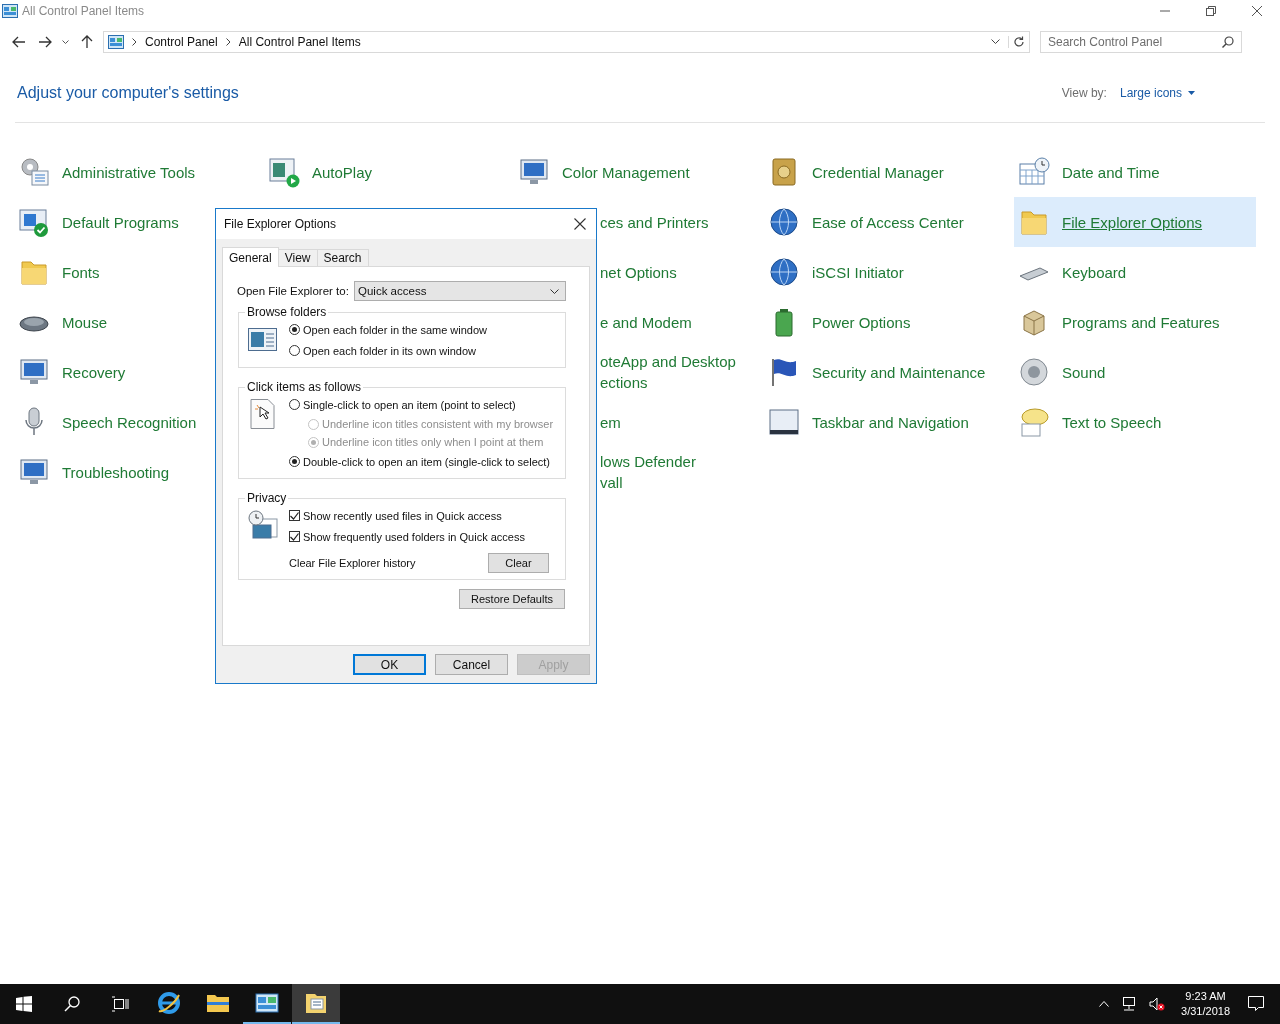  Describe the element at coordinates (425, 350) in the screenshot. I see `radio-option: Open each folder in its own window` at that location.